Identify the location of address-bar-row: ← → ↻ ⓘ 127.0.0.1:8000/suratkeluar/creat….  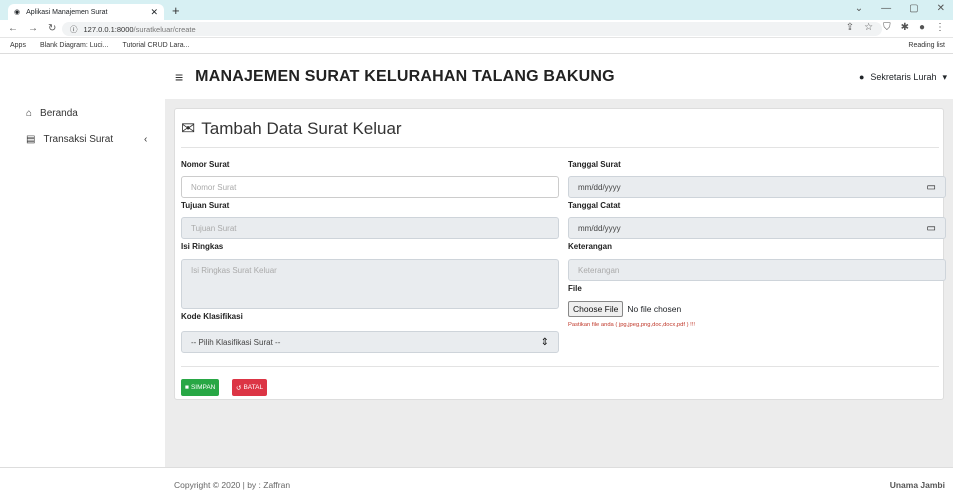
(476, 29).